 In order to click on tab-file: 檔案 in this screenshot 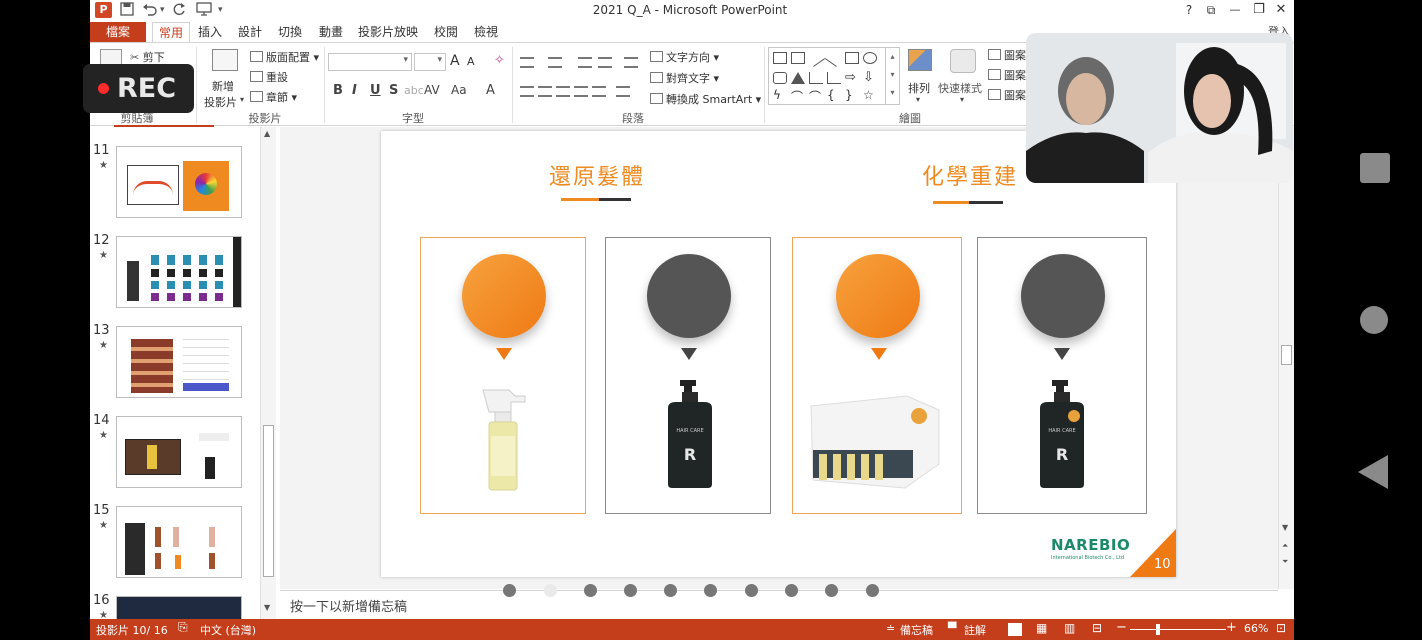, I will do `click(118, 32)`.